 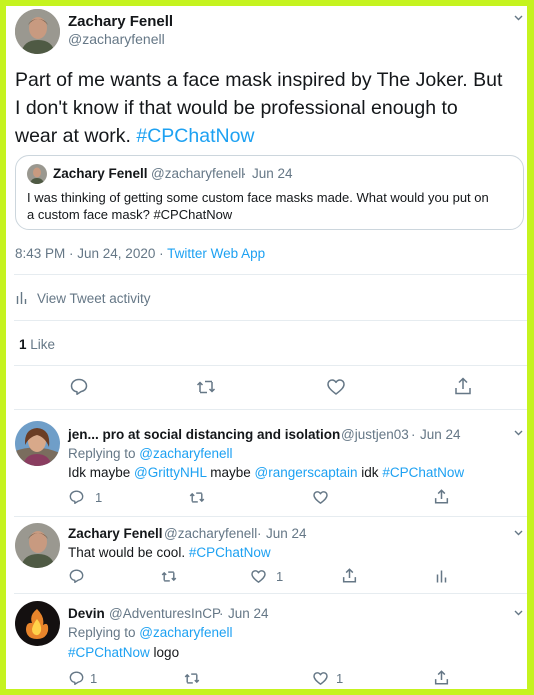 I want to click on quoted-author-handle: @zacharyfenell, so click(x=198, y=173).